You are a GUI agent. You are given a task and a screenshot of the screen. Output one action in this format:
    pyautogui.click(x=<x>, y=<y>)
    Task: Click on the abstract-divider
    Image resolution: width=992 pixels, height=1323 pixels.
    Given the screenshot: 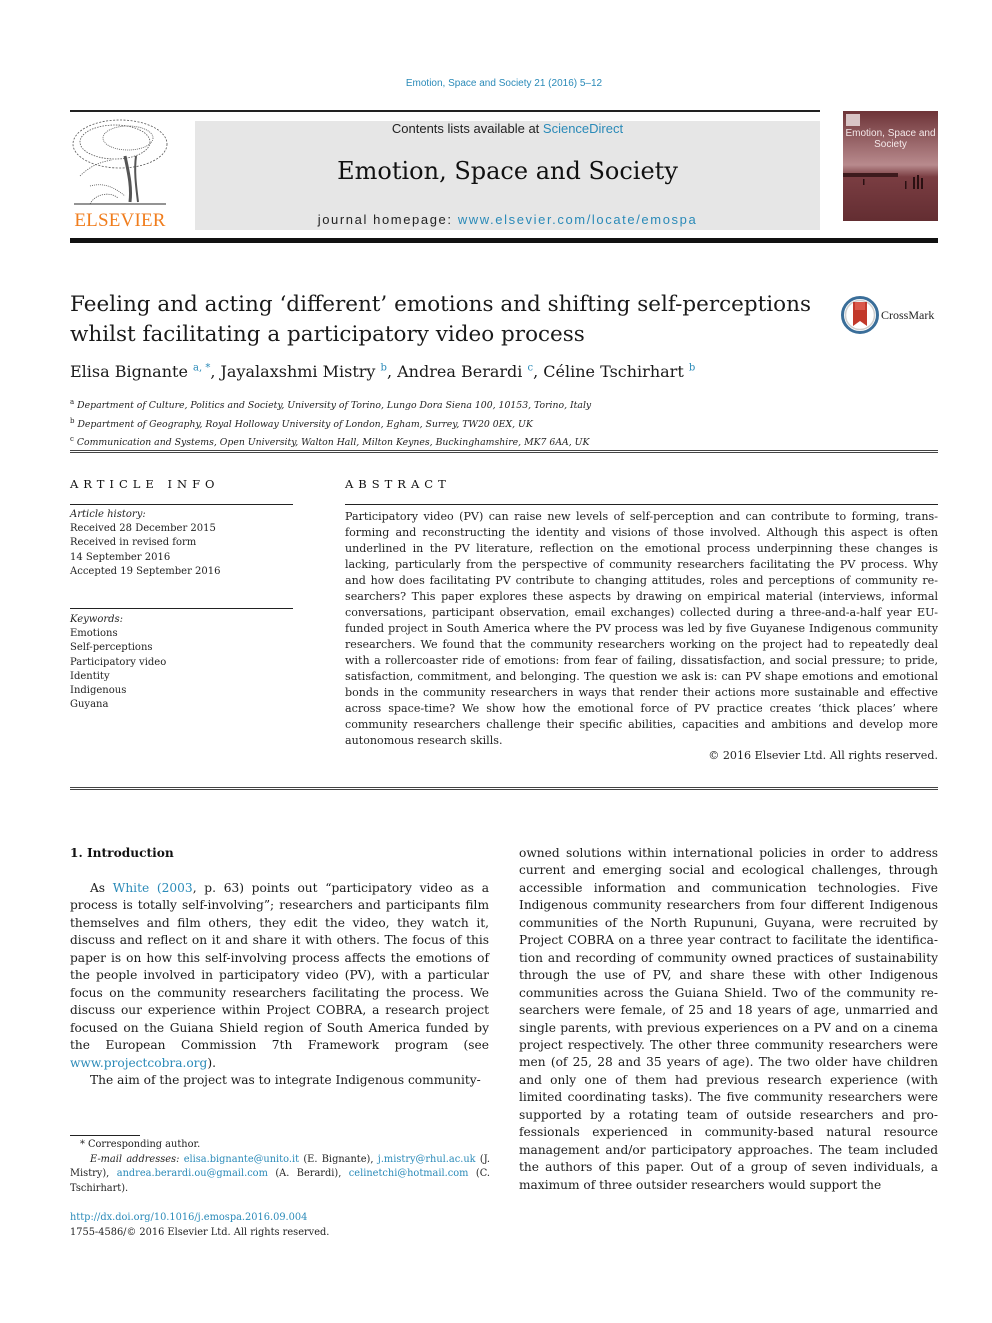 What is the action you would take?
    pyautogui.click(x=504, y=788)
    